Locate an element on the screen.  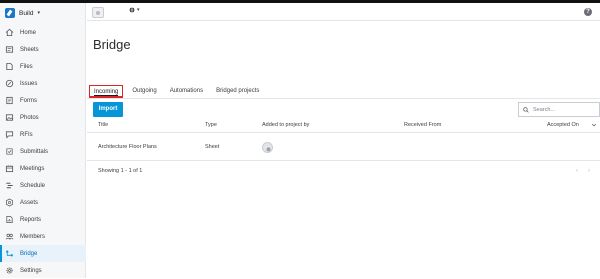
sidebar-item-submittals: Submittals is located at coordinates (43, 151).